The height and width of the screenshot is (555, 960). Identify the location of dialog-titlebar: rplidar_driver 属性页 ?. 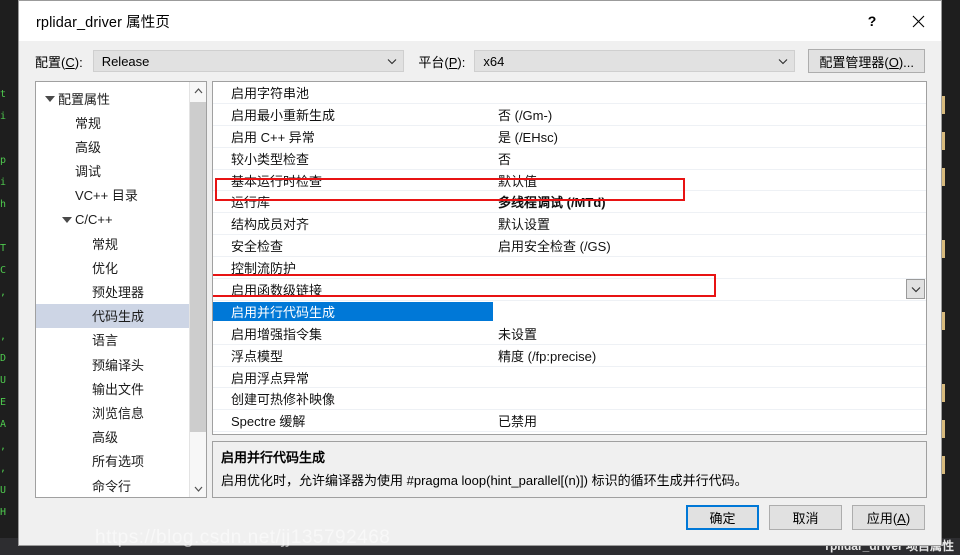
(480, 21).